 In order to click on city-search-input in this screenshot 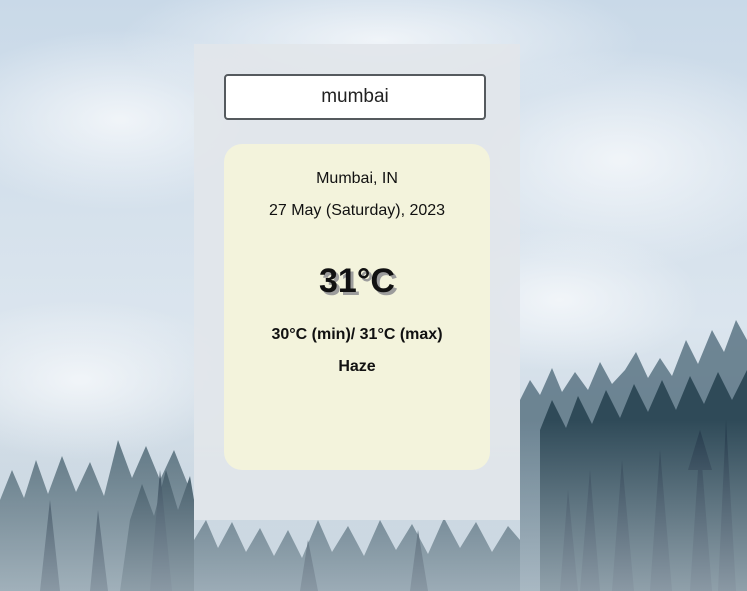, I will do `click(355, 97)`.